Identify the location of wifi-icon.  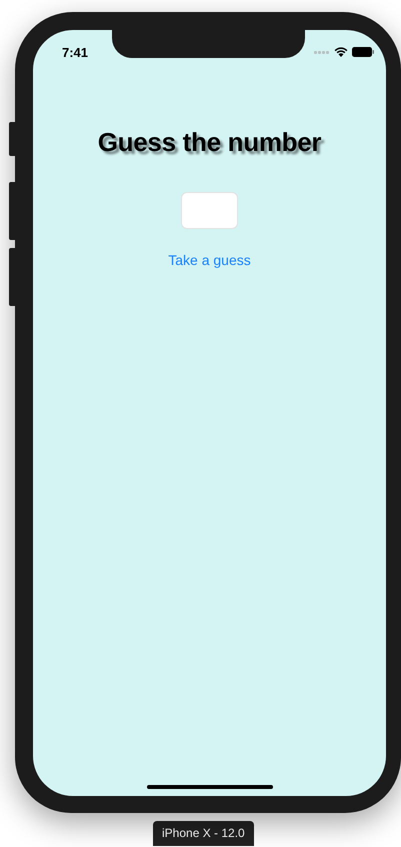
(341, 52).